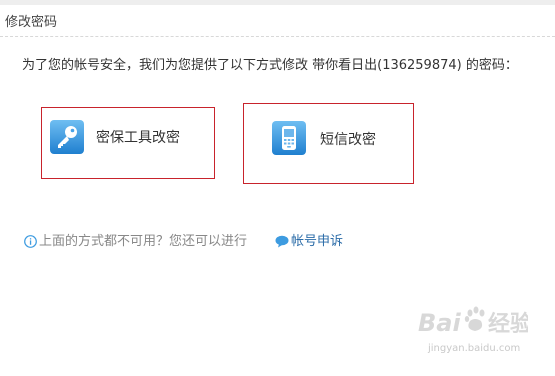 The height and width of the screenshot is (376, 555). What do you see at coordinates (473, 332) in the screenshot?
I see `baidu-jingyan-watermark: Bai 经验 jingyan.baidu.com` at bounding box center [473, 332].